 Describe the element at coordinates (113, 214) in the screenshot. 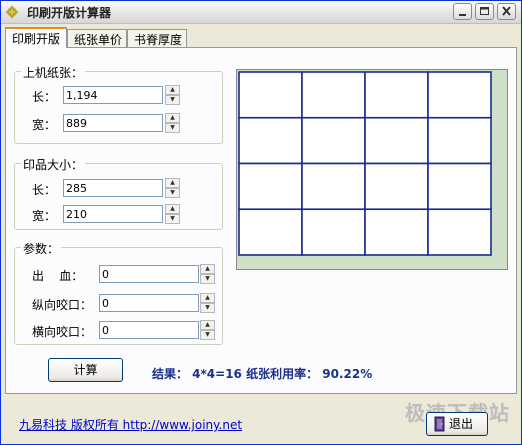

I see `print-width-field` at that location.